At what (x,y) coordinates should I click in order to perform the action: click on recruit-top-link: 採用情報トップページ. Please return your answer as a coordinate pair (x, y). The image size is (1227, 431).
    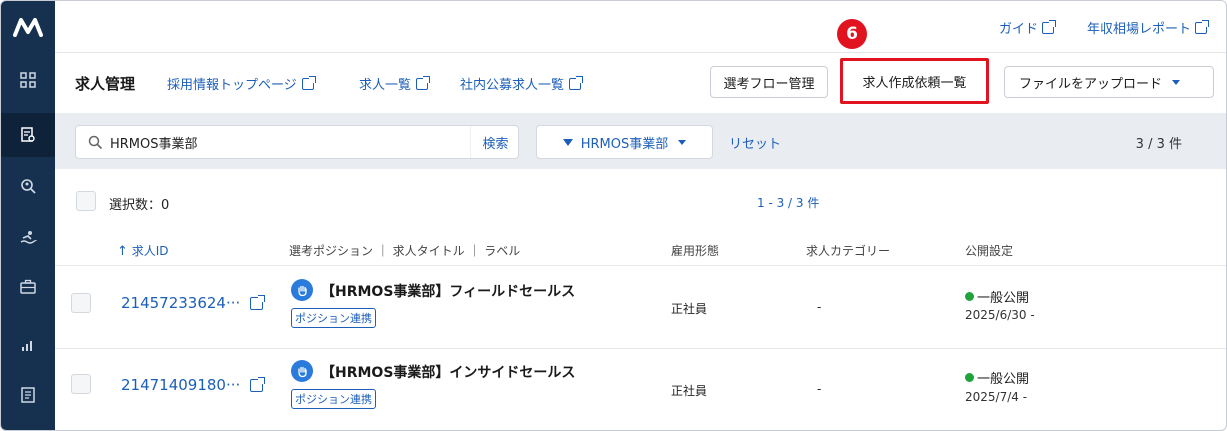
    Looking at the image, I should click on (241, 83).